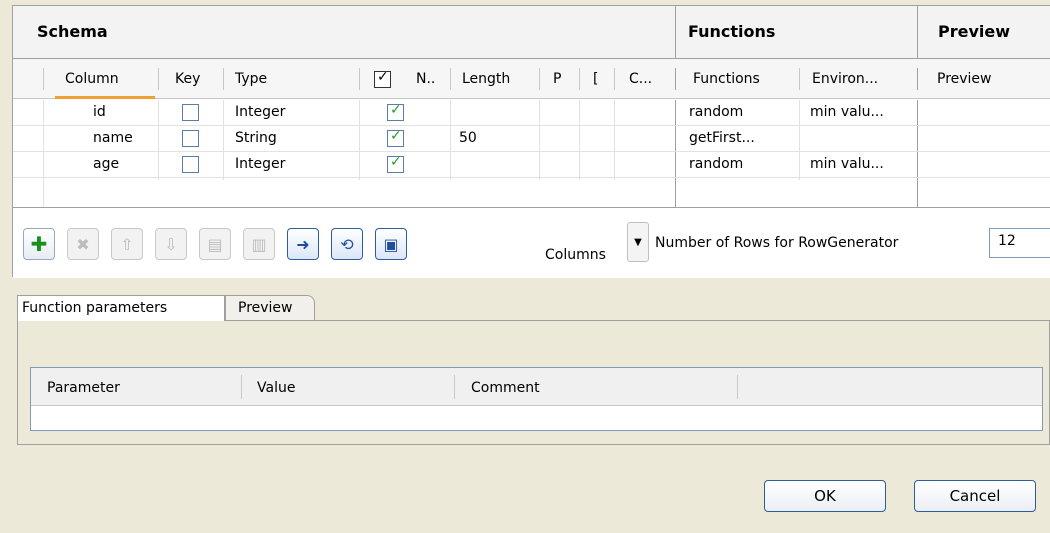 The width and height of the screenshot is (1050, 533). I want to click on header-default: [, so click(595, 79).